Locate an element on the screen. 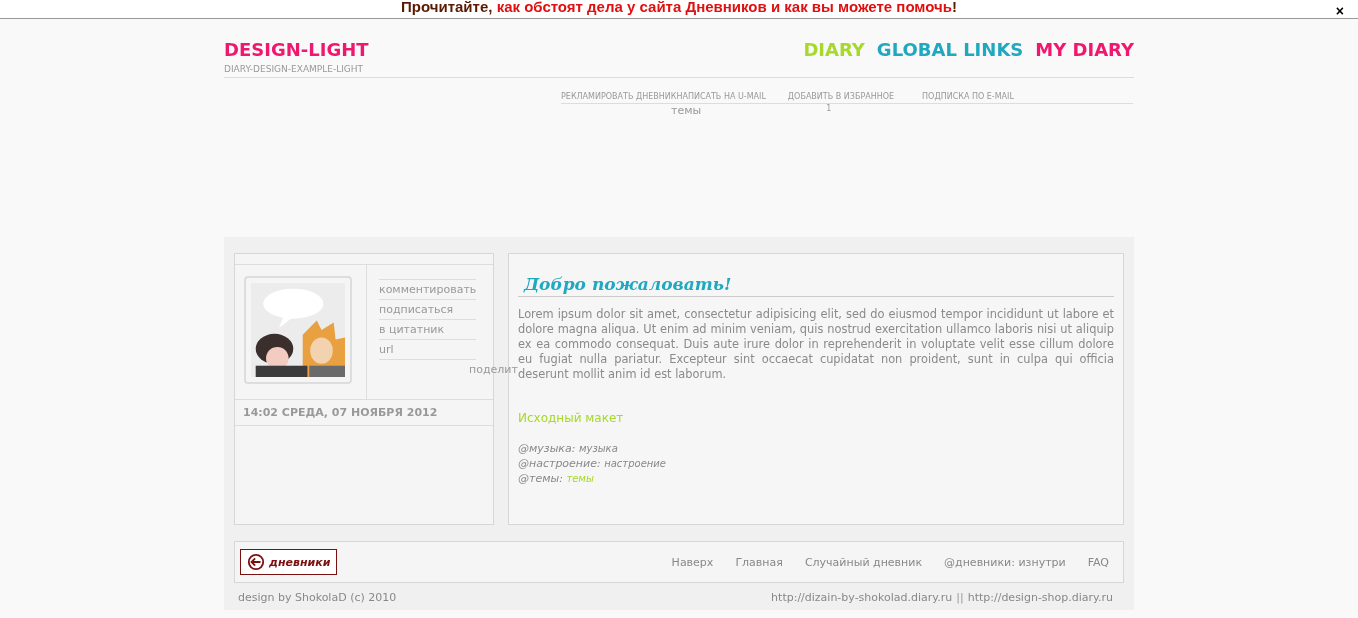 The height and width of the screenshot is (618, 1358). sidebar-link: подписаться is located at coordinates (427, 309).